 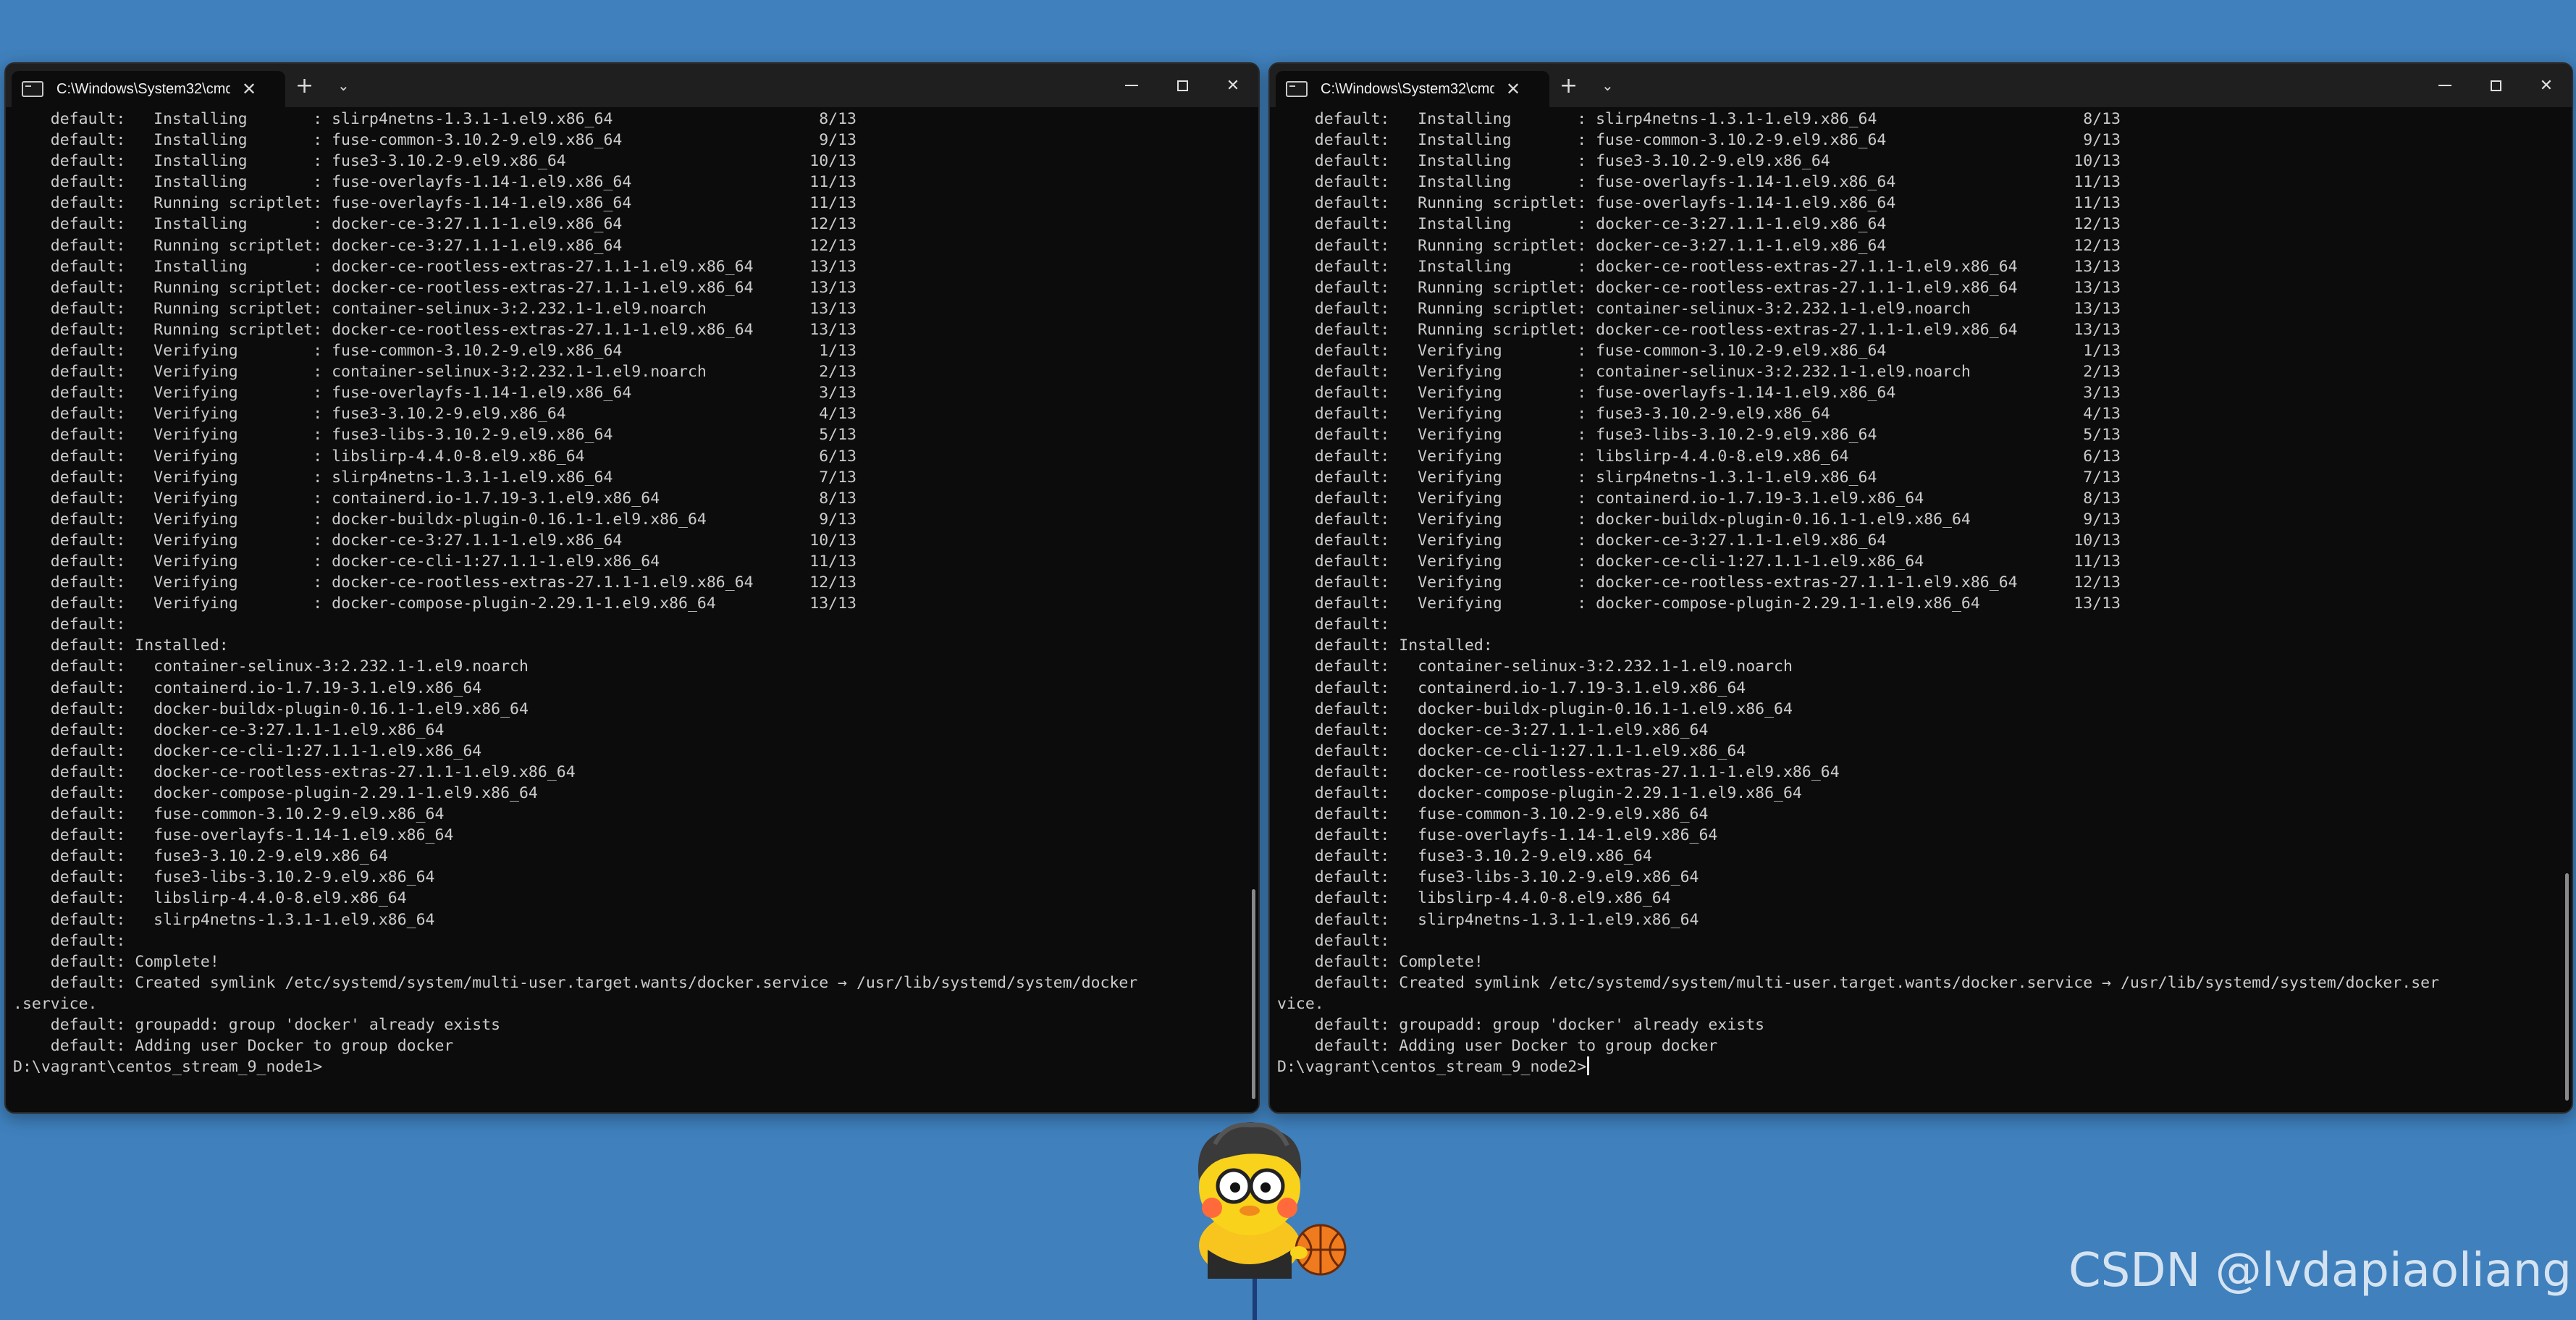 What do you see at coordinates (1432, 1067) in the screenshot?
I see `command-prompt: D:\vagrant\centos_stream_9_node2>` at bounding box center [1432, 1067].